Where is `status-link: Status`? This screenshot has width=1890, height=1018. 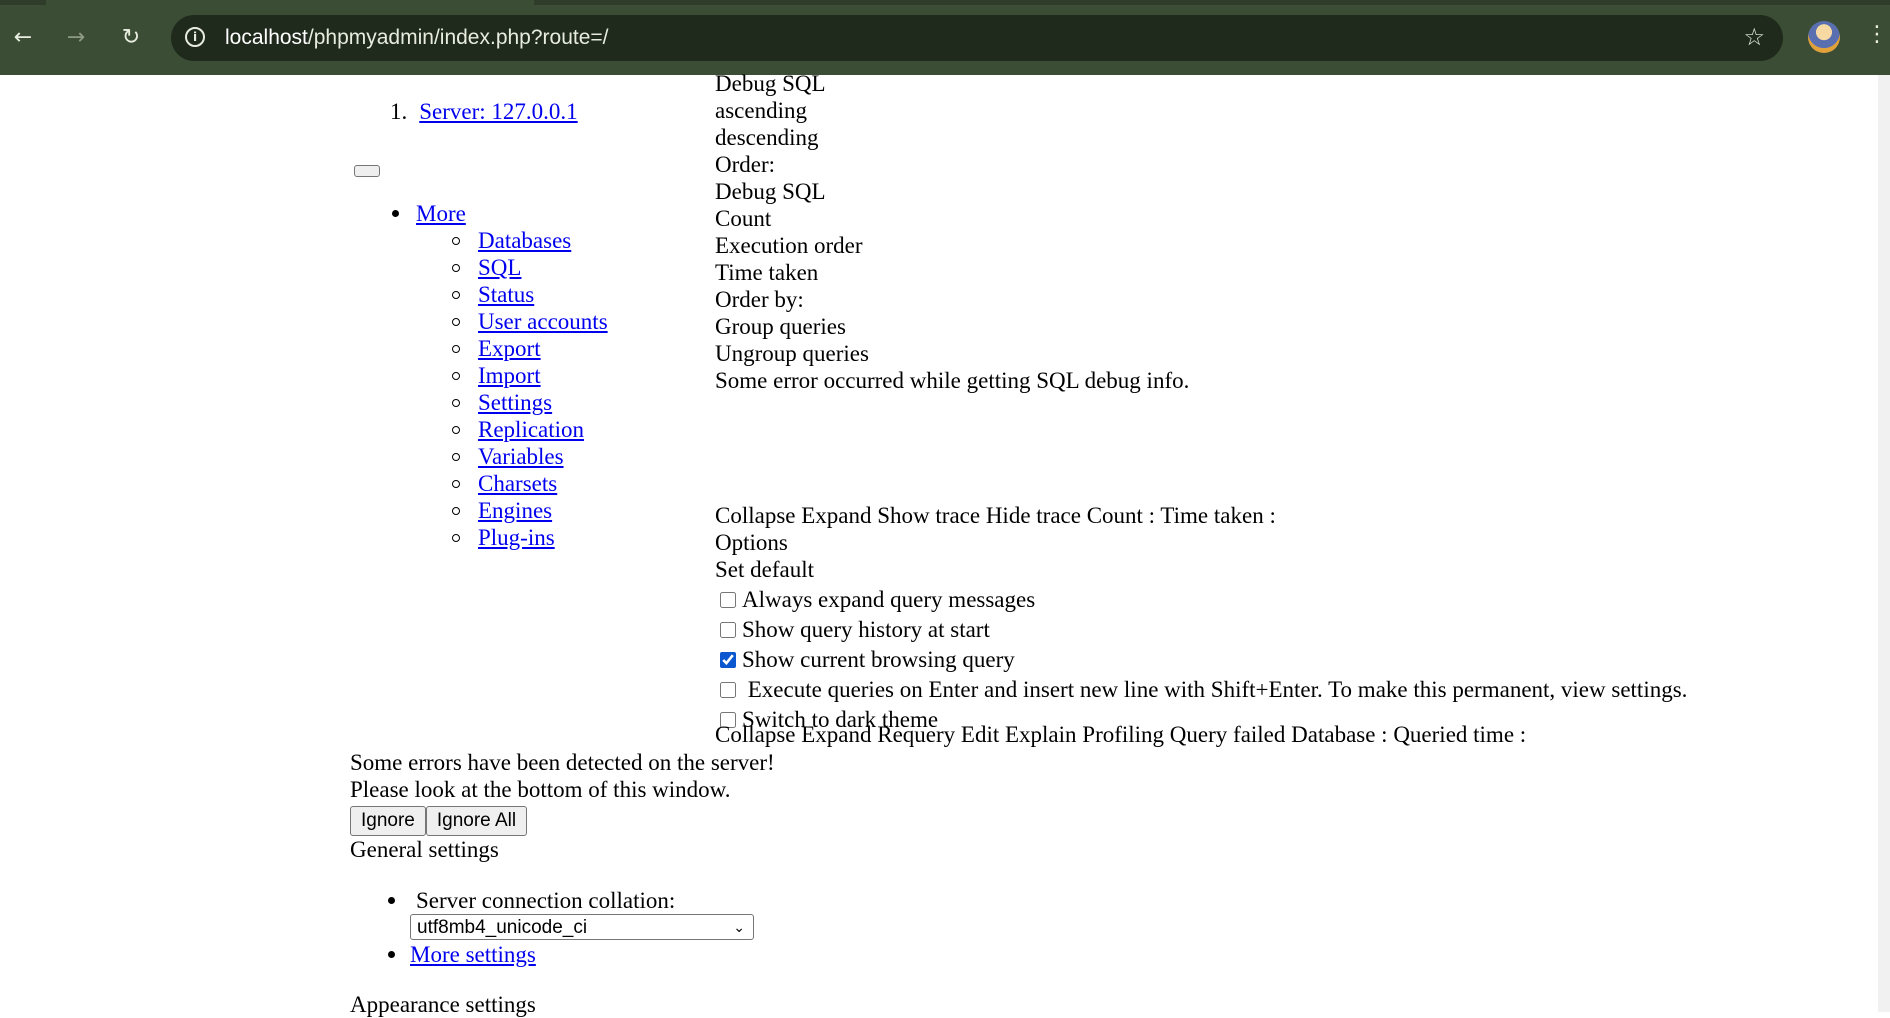 status-link: Status is located at coordinates (506, 294).